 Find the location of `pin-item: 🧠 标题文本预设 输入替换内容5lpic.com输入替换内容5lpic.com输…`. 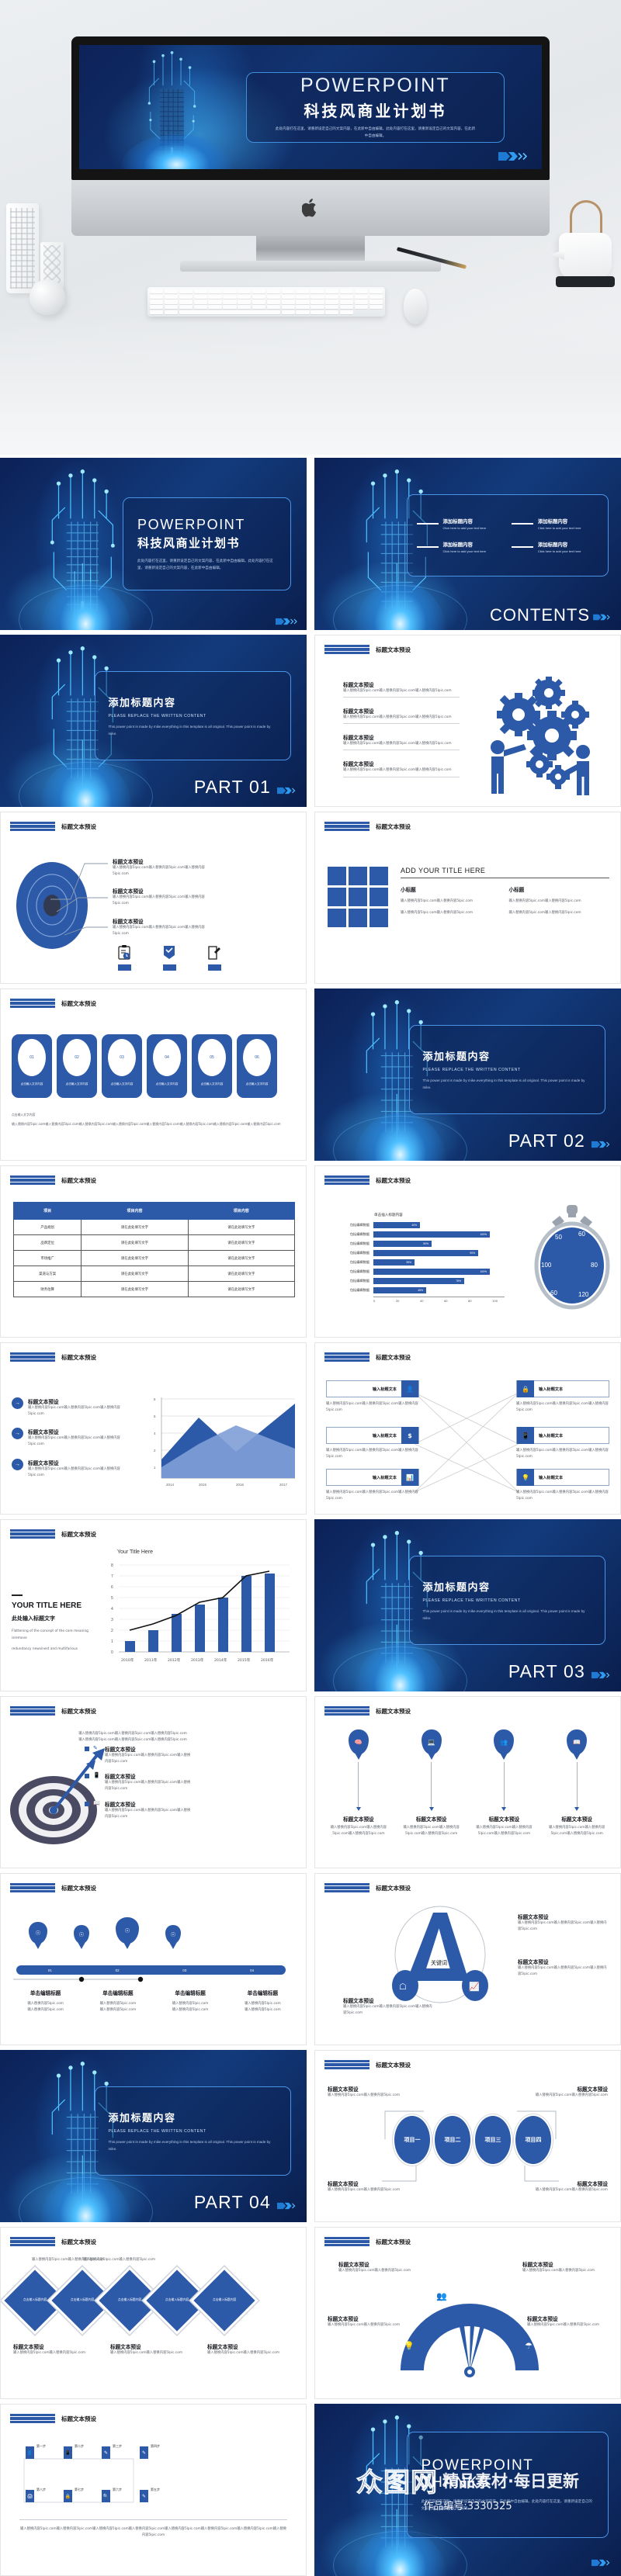

pin-item: 🧠 标题文本预设 输入替换内容5lpic.com输入替换内容5lpic.com输… is located at coordinates (358, 1783).